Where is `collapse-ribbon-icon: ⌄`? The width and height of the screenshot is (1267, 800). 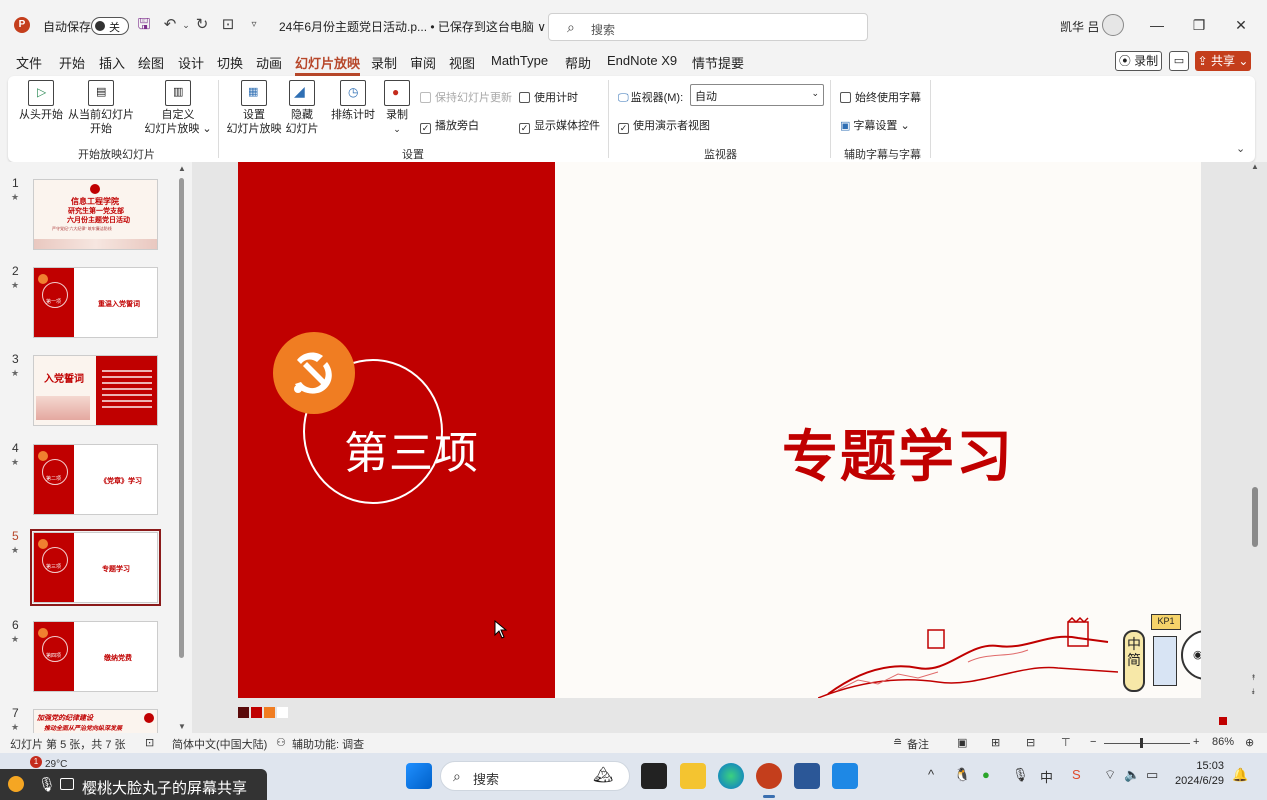 collapse-ribbon-icon: ⌄ is located at coordinates (1240, 148).